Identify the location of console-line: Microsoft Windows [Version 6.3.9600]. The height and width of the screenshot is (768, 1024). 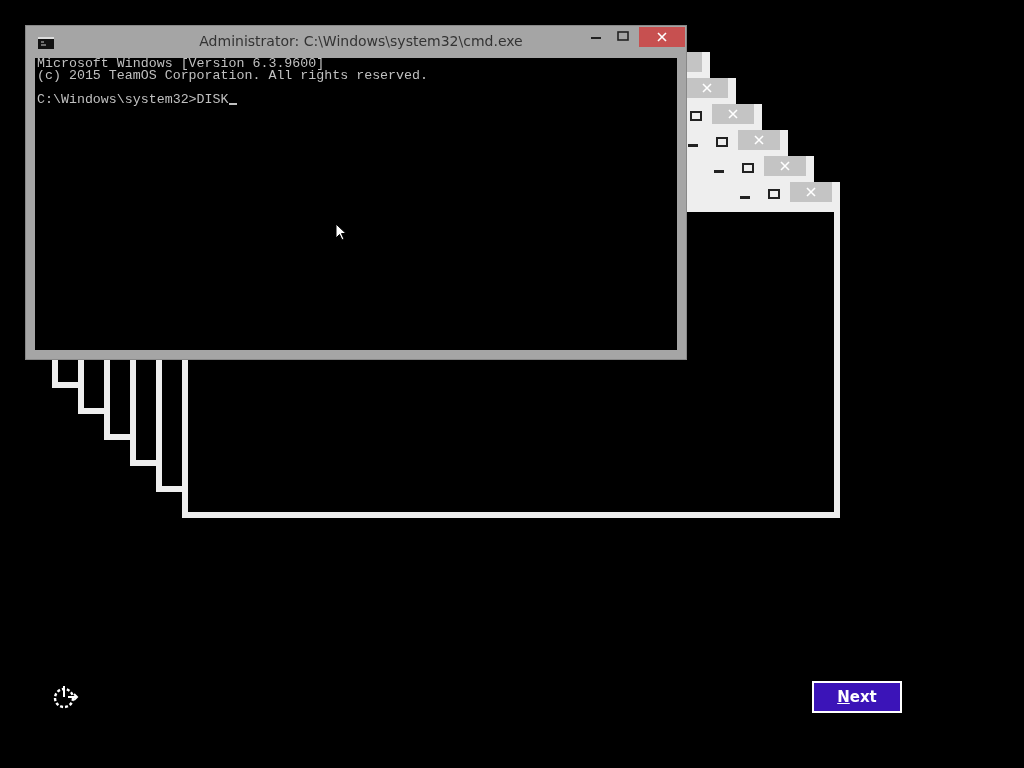
(181, 64).